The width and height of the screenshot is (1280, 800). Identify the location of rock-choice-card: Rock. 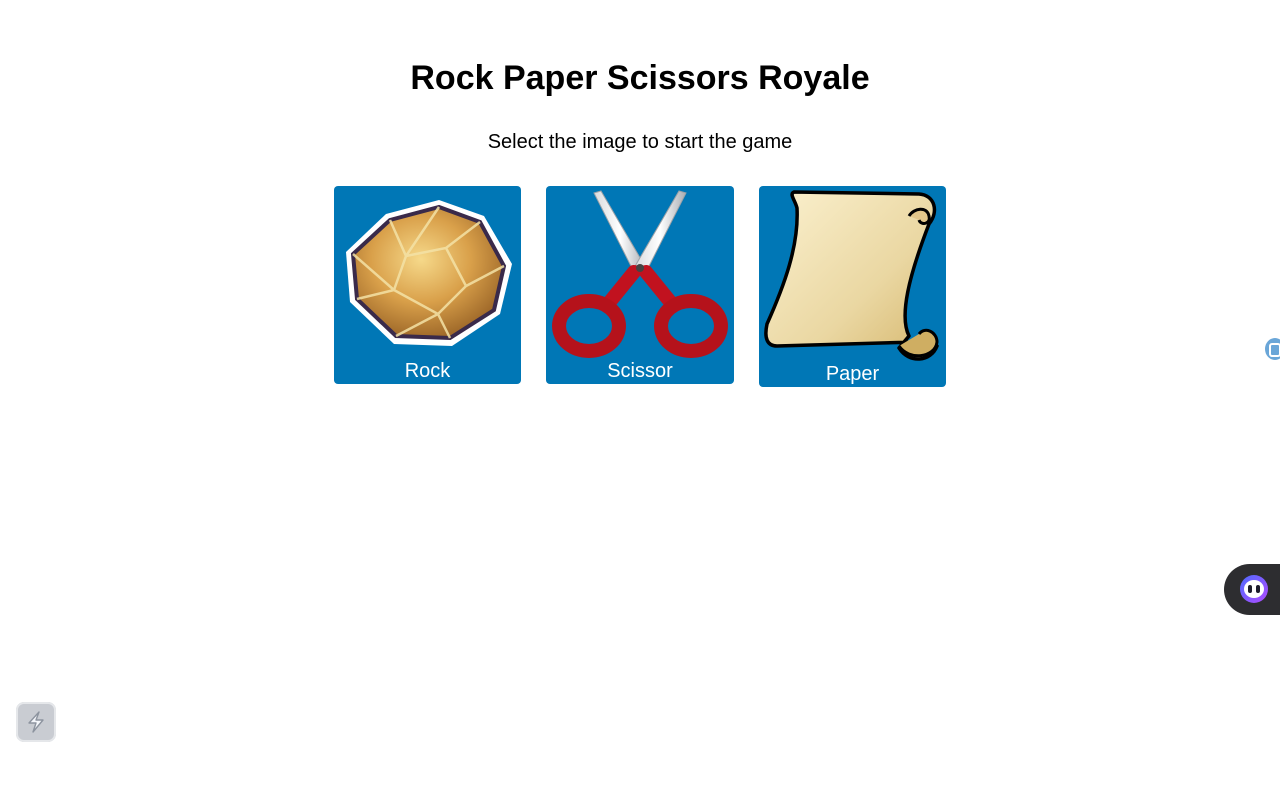
(427, 285).